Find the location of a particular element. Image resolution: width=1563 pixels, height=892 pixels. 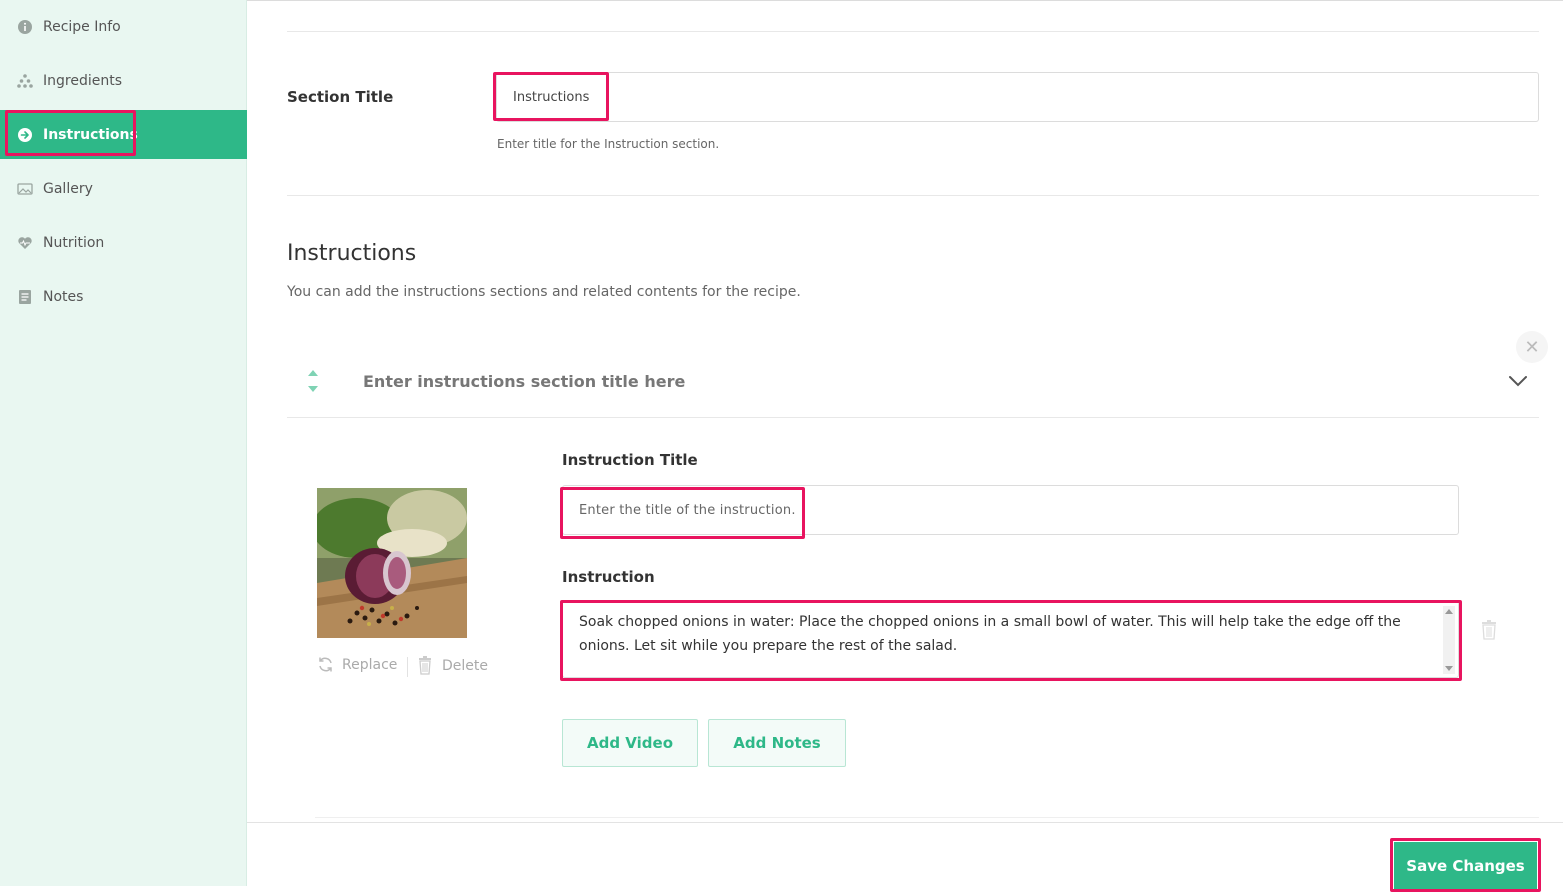

sidebar-item-label: Instructions is located at coordinates (90, 134).